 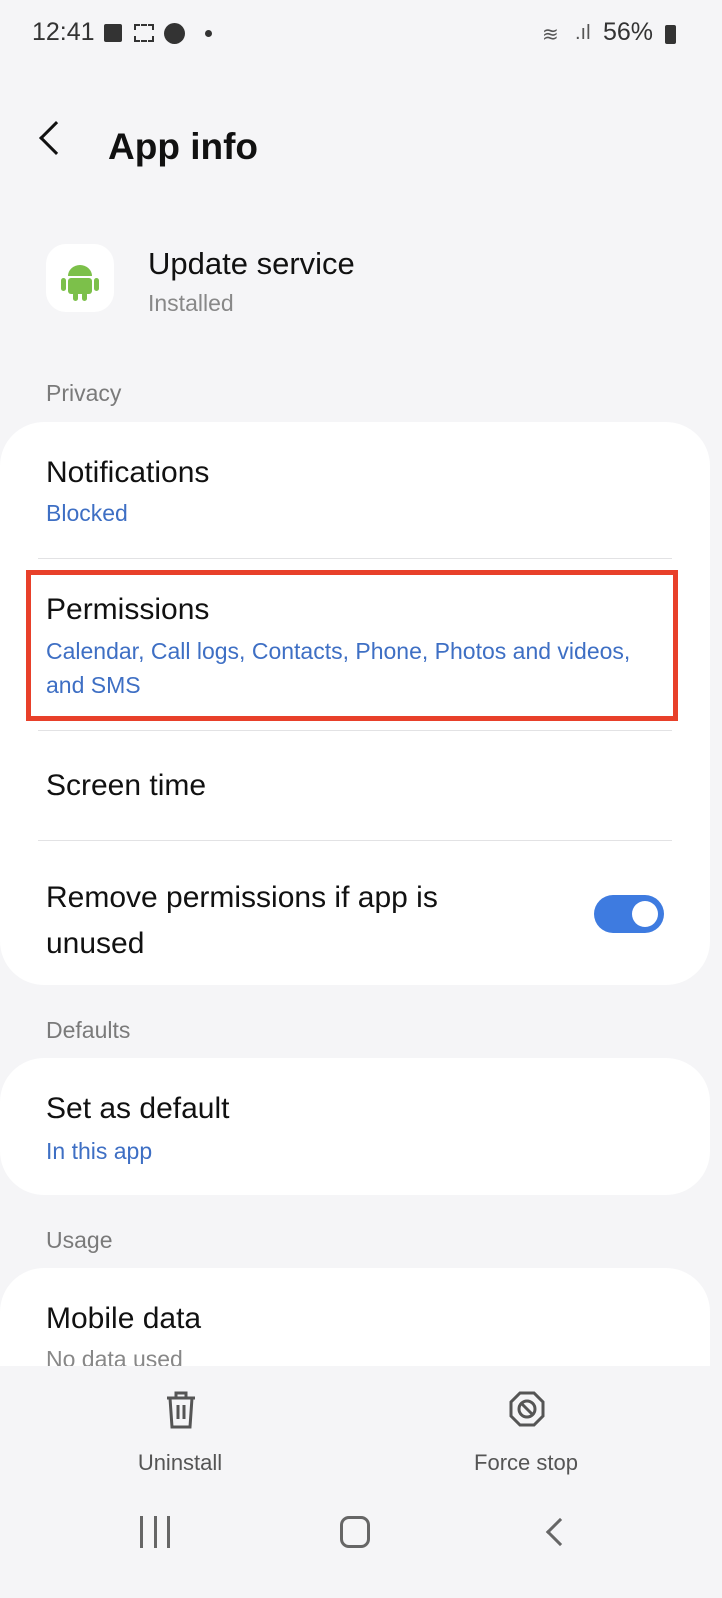 What do you see at coordinates (526, 1430) in the screenshot?
I see `force-stop-button: Force stop` at bounding box center [526, 1430].